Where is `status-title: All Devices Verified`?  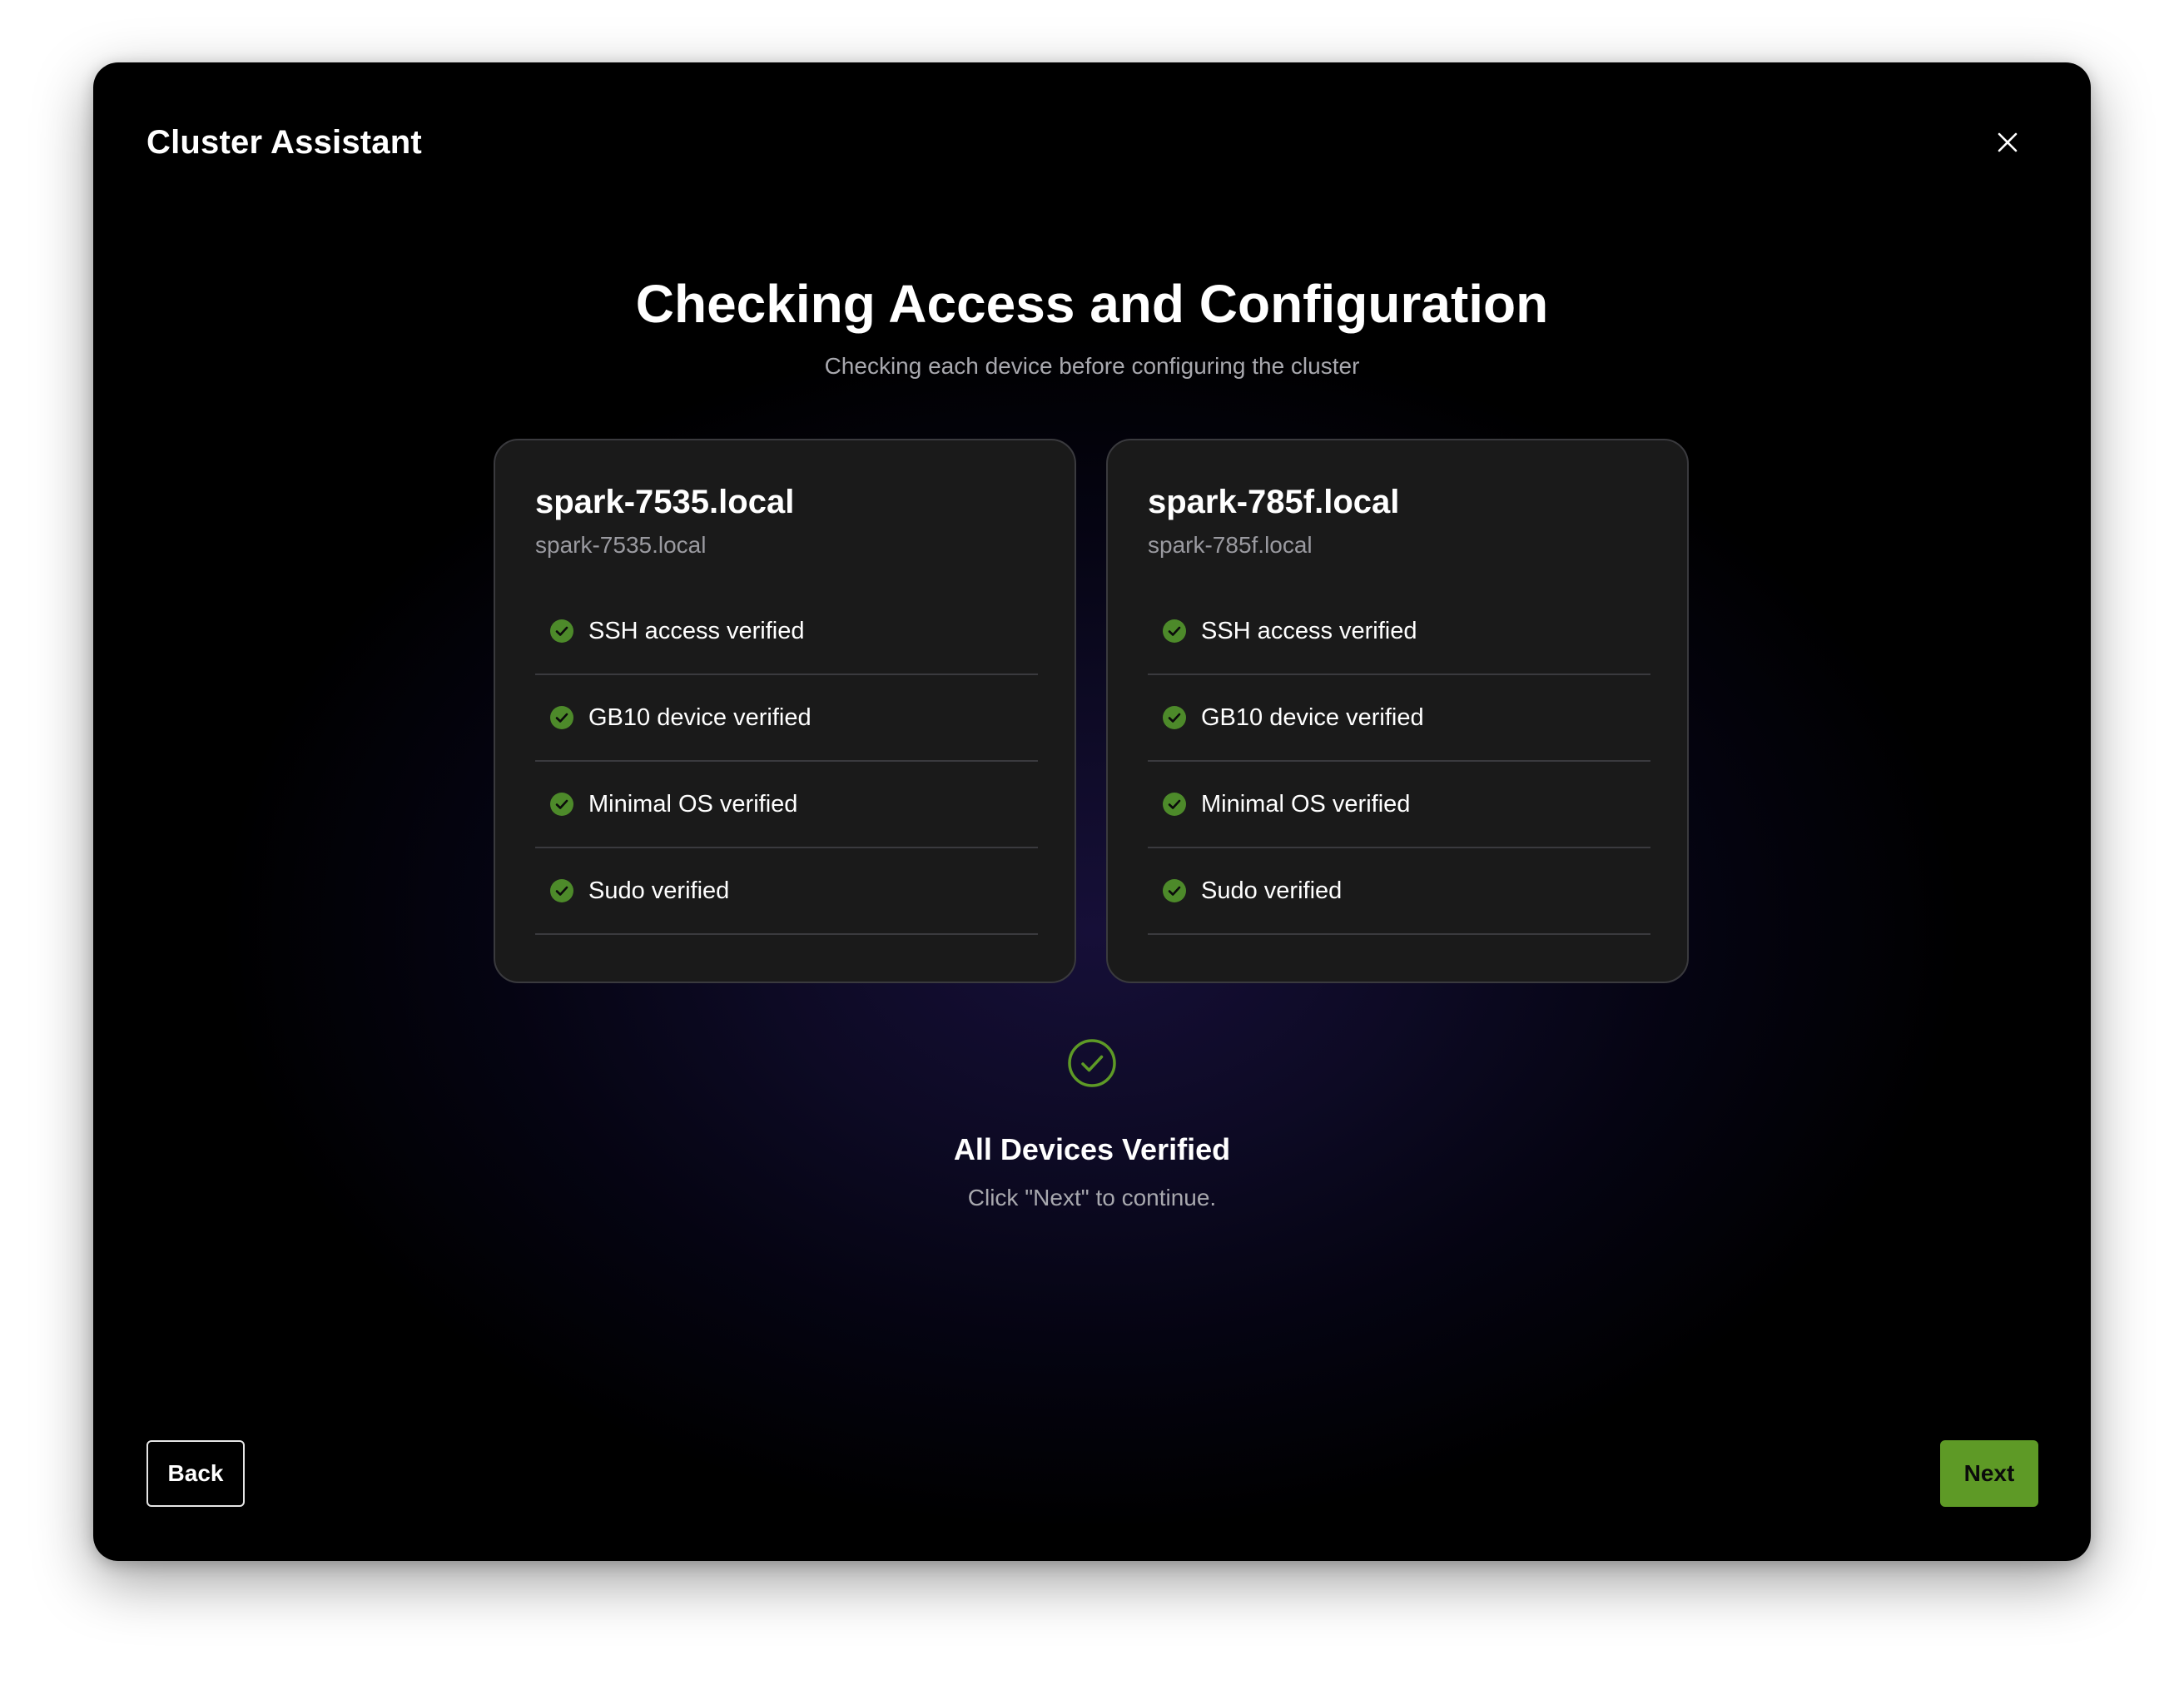 status-title: All Devices Verified is located at coordinates (1092, 1149).